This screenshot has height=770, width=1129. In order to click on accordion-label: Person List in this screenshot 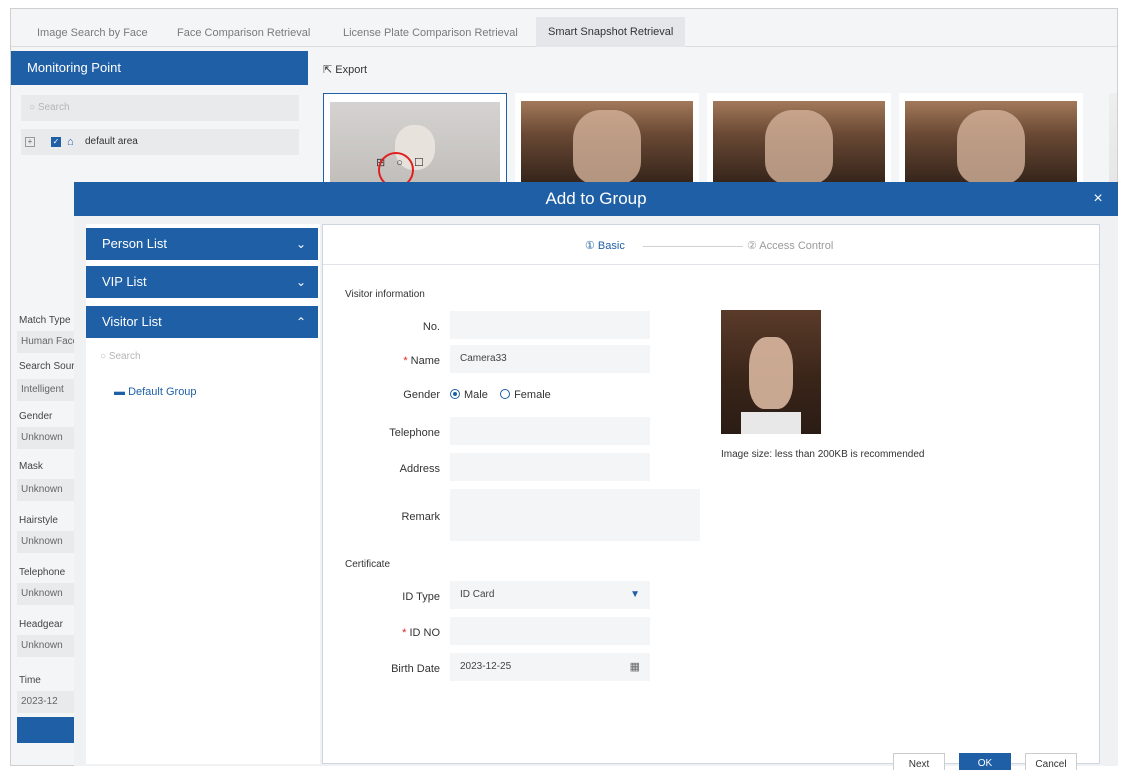, I will do `click(135, 243)`.